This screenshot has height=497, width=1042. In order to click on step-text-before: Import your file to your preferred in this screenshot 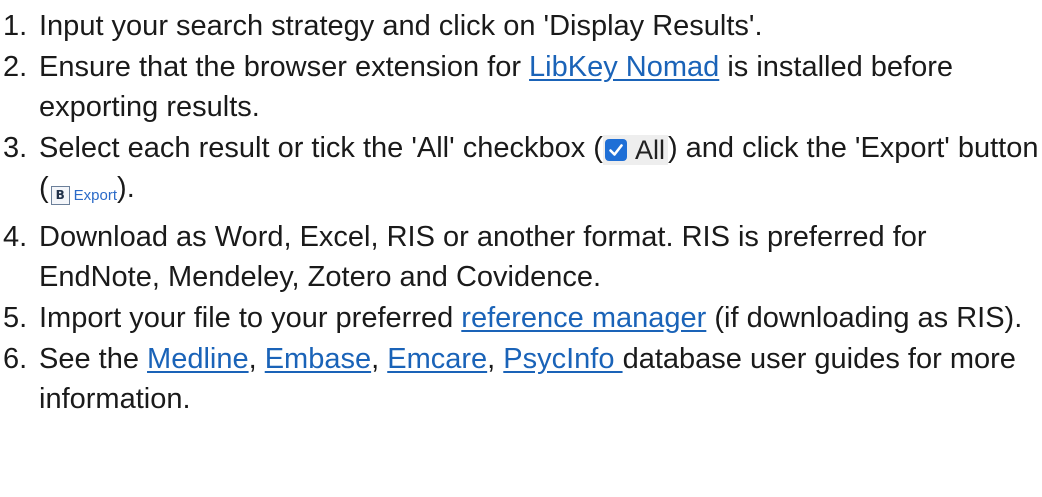, I will do `click(250, 317)`.